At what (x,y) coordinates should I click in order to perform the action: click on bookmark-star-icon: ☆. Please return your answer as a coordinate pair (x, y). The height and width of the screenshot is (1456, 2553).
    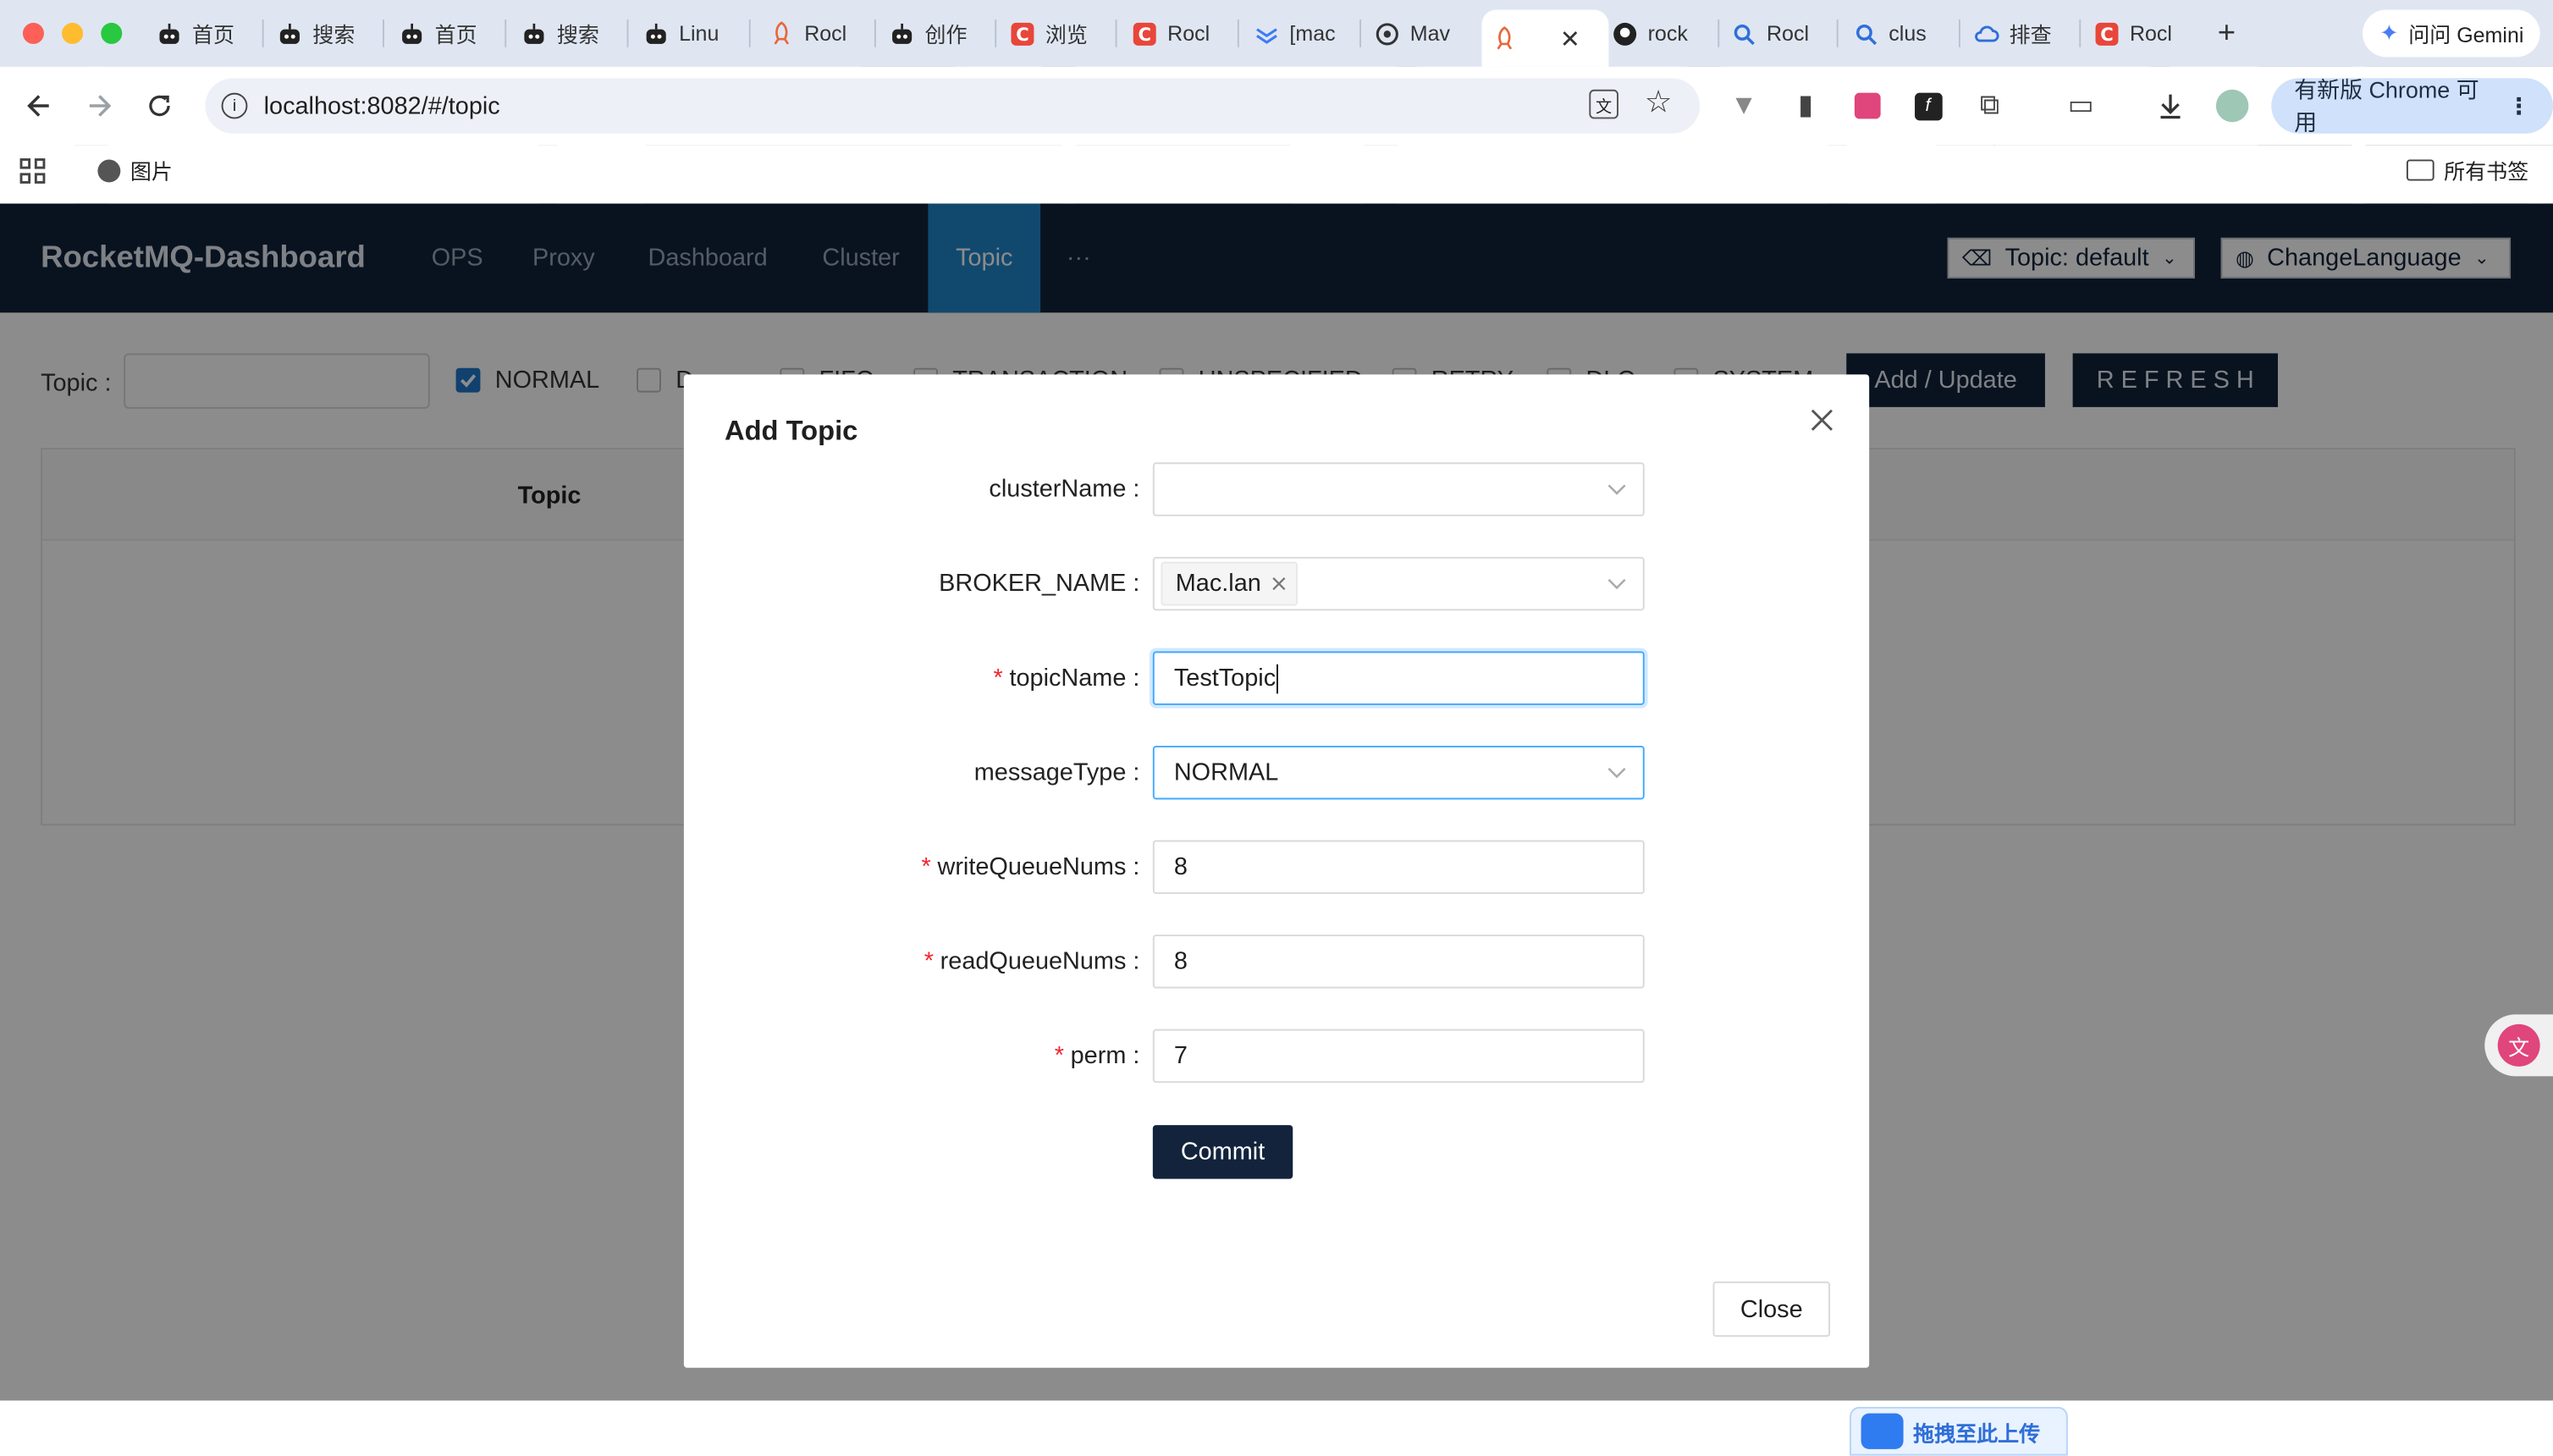
    Looking at the image, I should click on (1659, 103).